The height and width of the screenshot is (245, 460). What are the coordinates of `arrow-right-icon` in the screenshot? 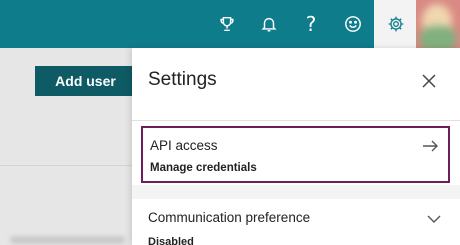 It's located at (430, 146).